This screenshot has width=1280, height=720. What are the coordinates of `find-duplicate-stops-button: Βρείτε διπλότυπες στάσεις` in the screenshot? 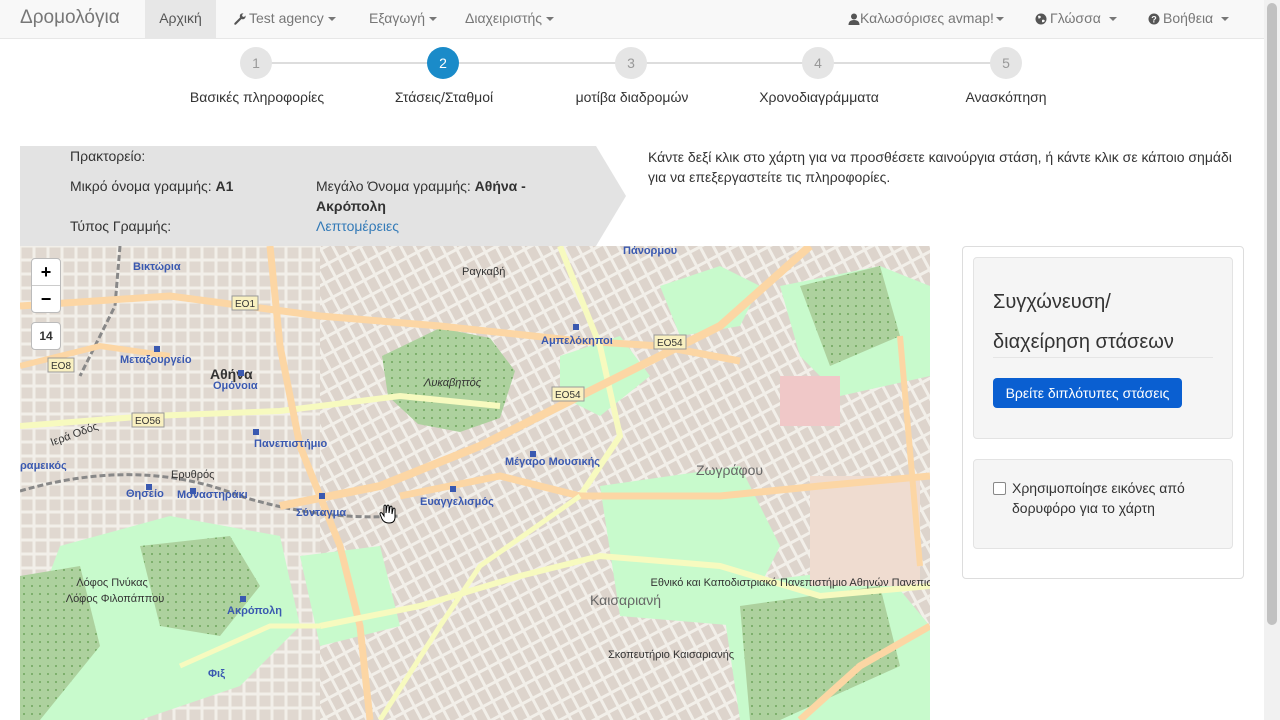 It's located at (1087, 393).